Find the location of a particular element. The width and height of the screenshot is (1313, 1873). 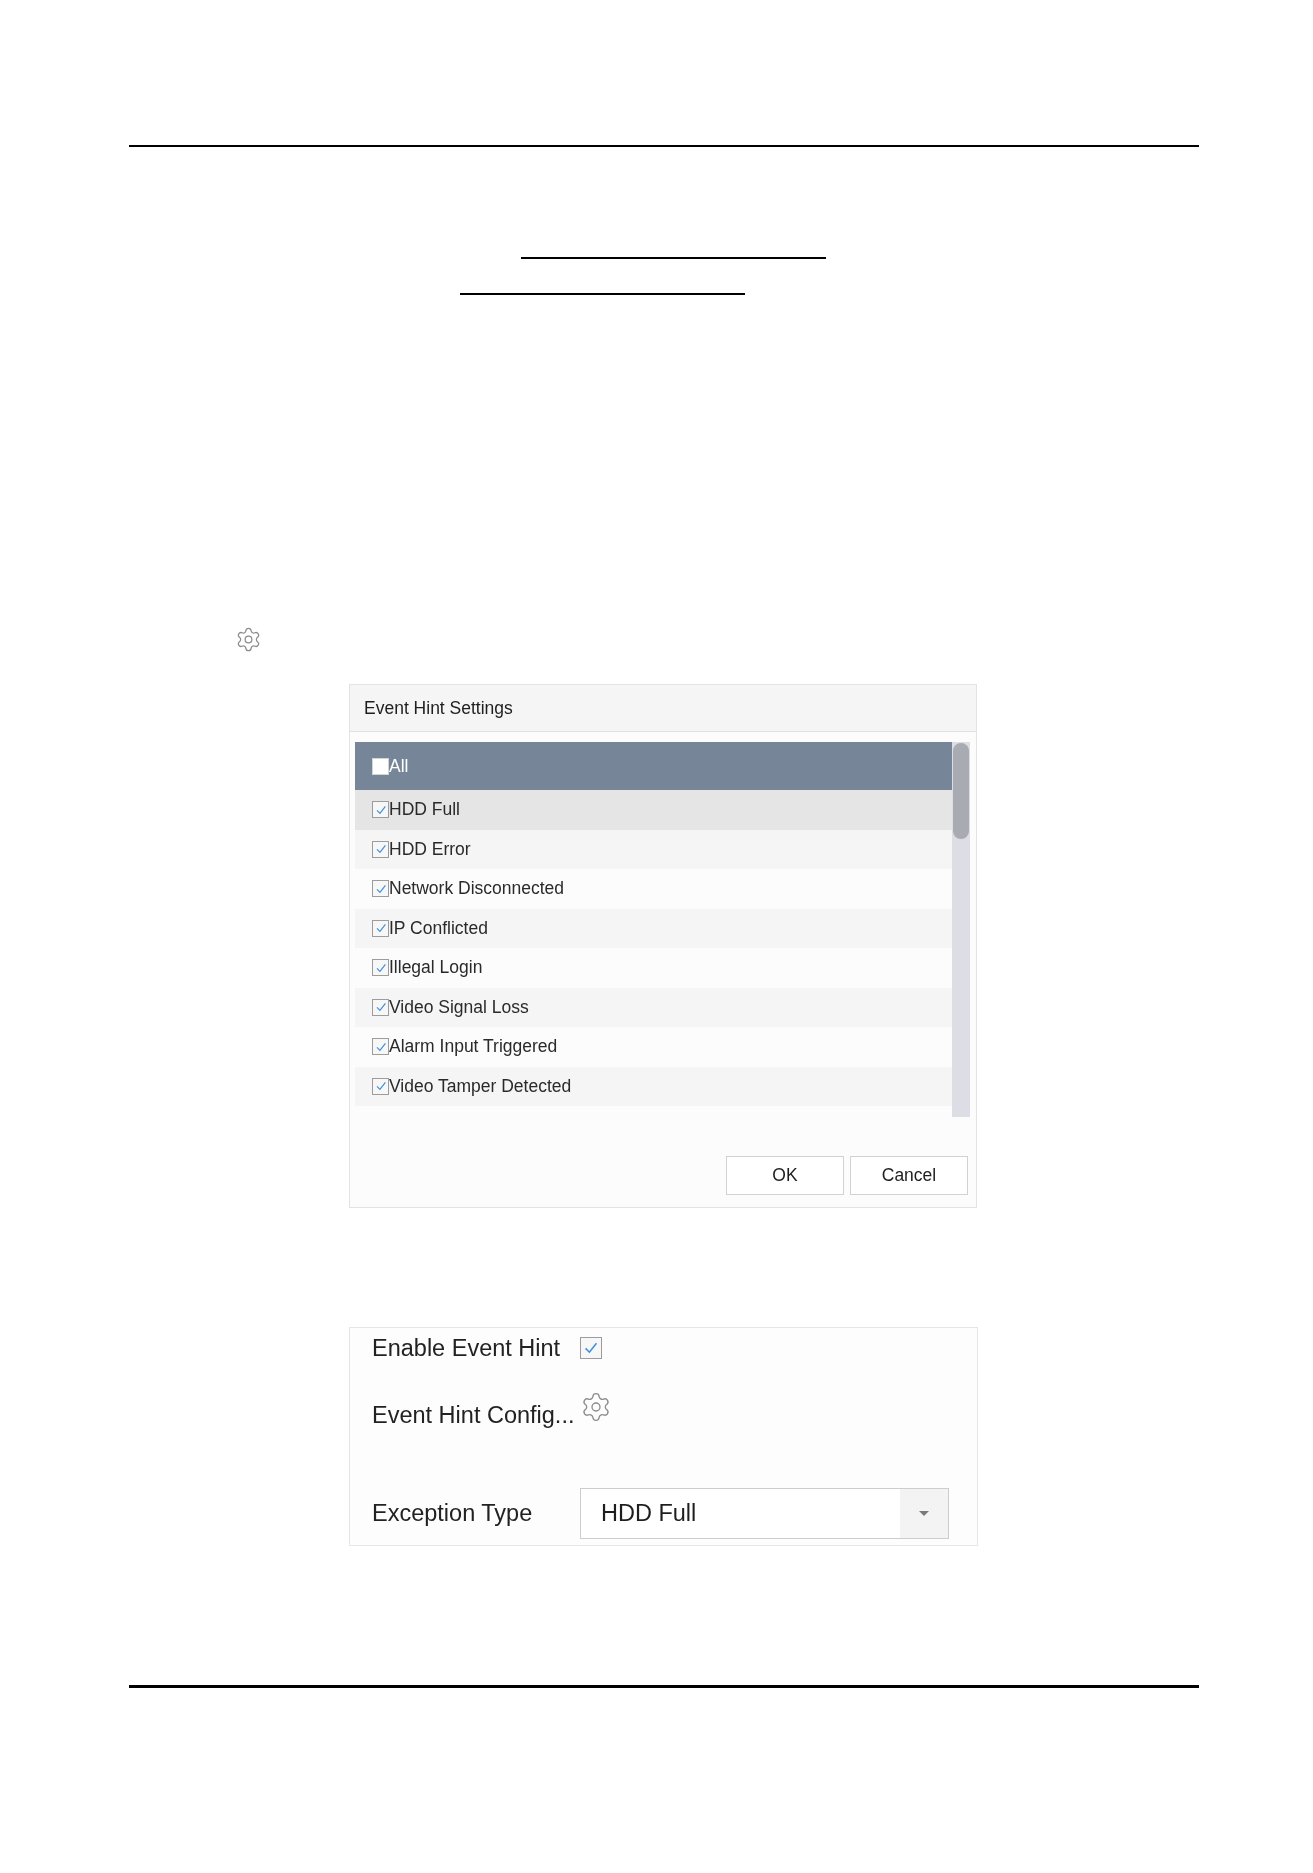

event-label: Video Tamper Detected is located at coordinates (480, 1086).